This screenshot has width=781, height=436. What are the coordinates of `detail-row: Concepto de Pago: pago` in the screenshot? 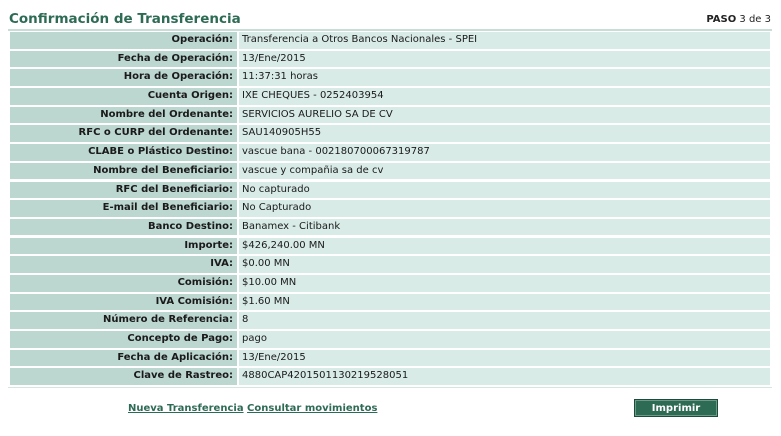 It's located at (390, 339).